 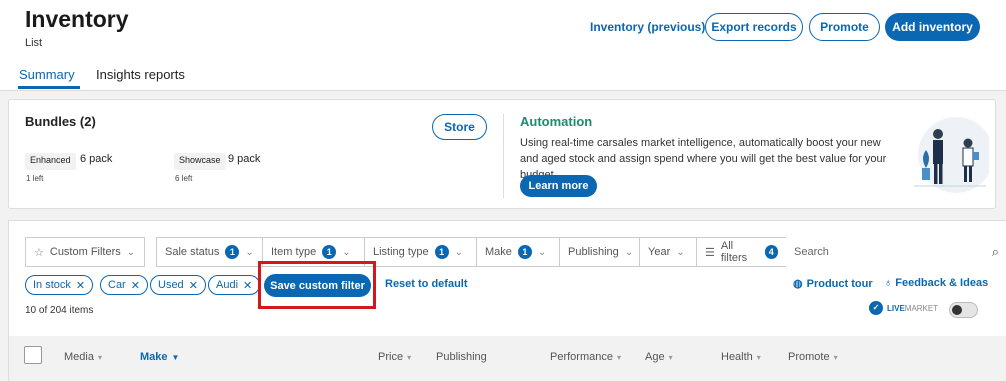 I want to click on all-filters-label: All filters, so click(x=734, y=252).